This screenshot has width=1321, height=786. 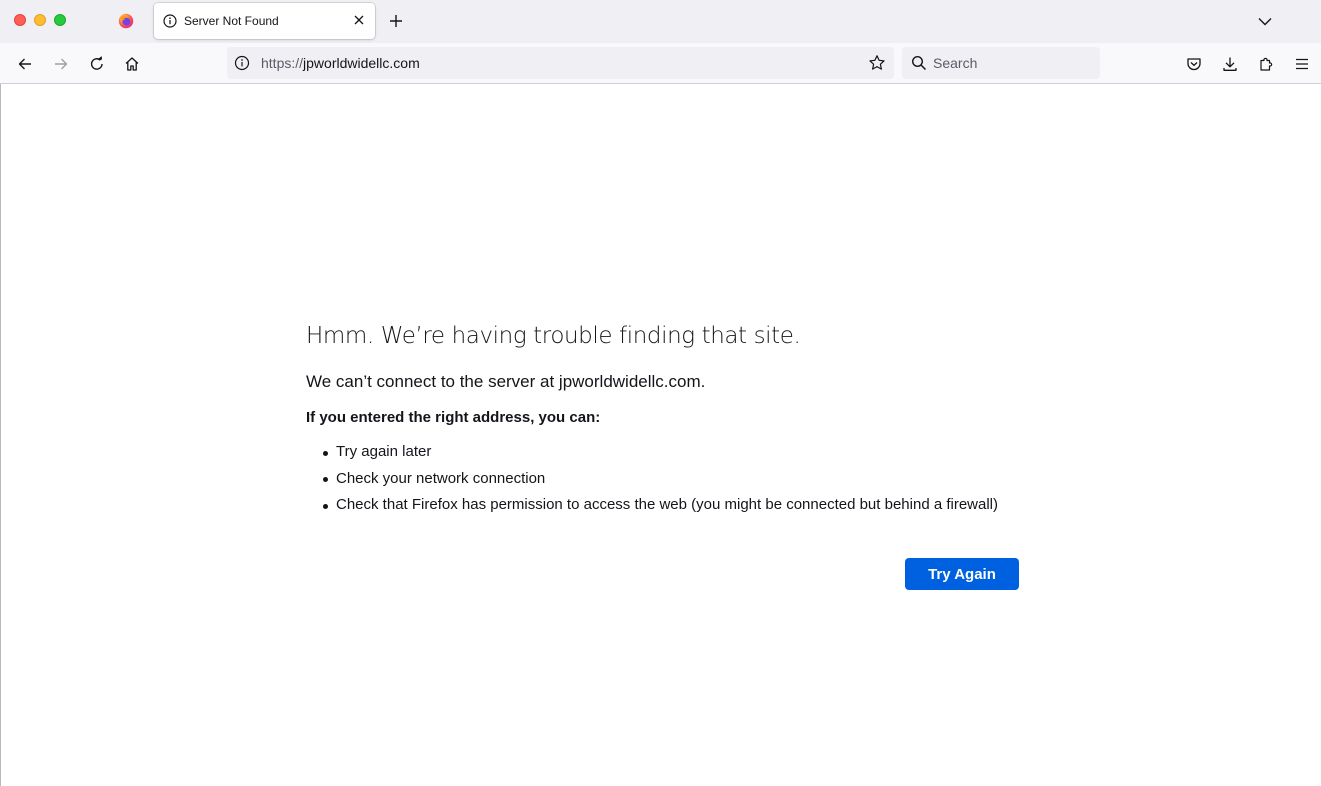 I want to click on extensions-icon, so click(x=1266, y=64).